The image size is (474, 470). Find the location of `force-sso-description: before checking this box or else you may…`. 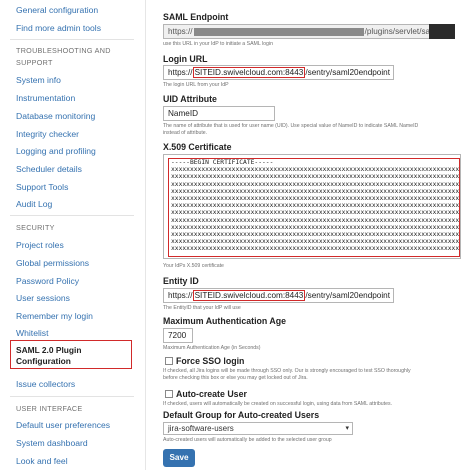

force-sso-description: before checking this box or else you may… is located at coordinates (235, 378).